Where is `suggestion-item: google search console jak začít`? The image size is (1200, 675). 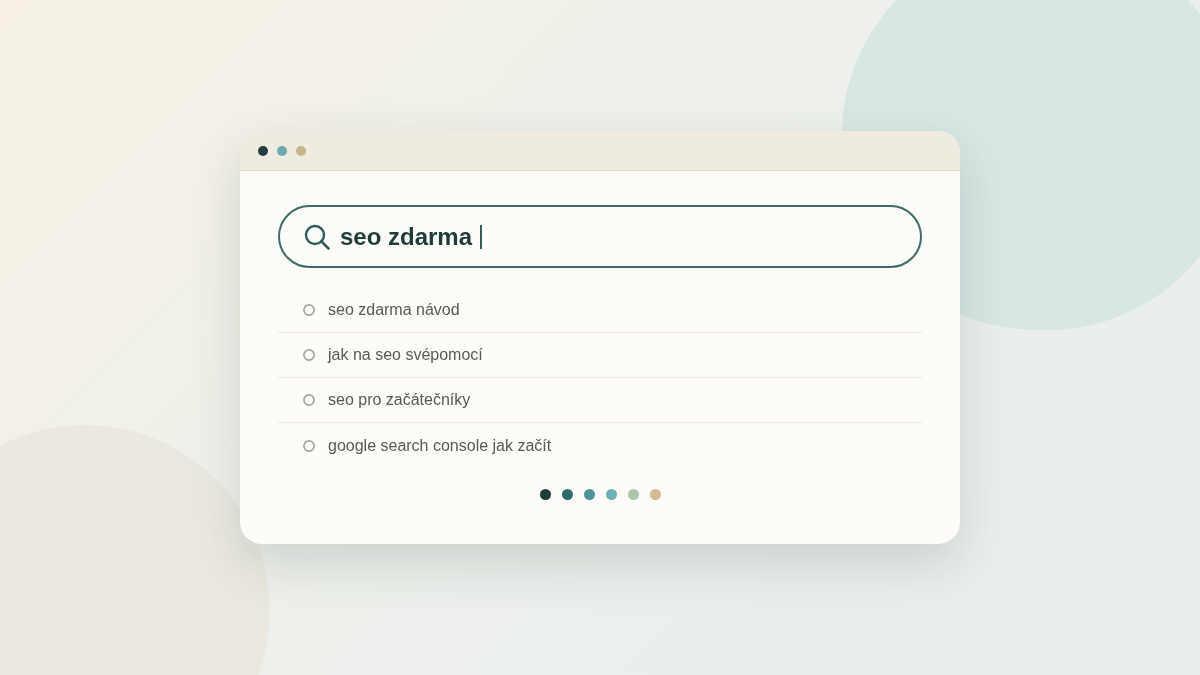
suggestion-item: google search console jak začít is located at coordinates (600, 445).